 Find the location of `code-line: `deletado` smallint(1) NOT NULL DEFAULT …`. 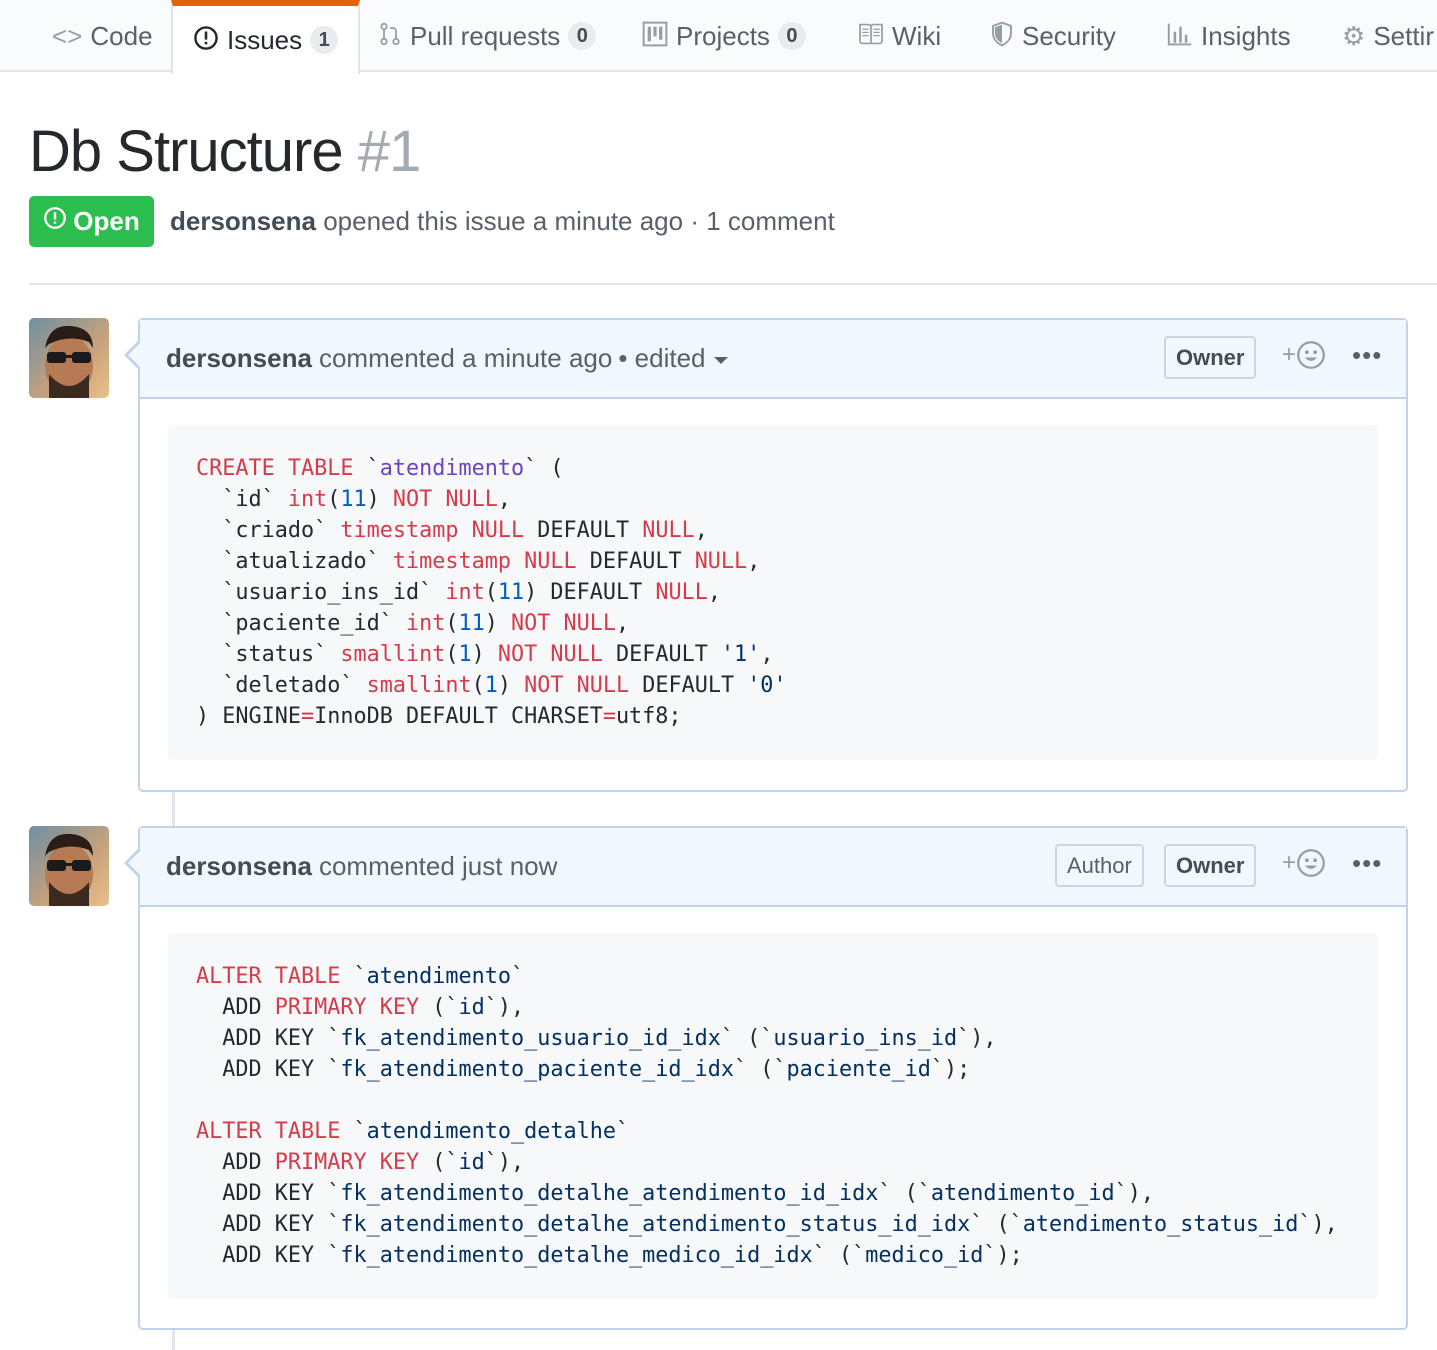

code-line: `deletado` smallint(1) NOT NULL DEFAULT … is located at coordinates (491, 685).